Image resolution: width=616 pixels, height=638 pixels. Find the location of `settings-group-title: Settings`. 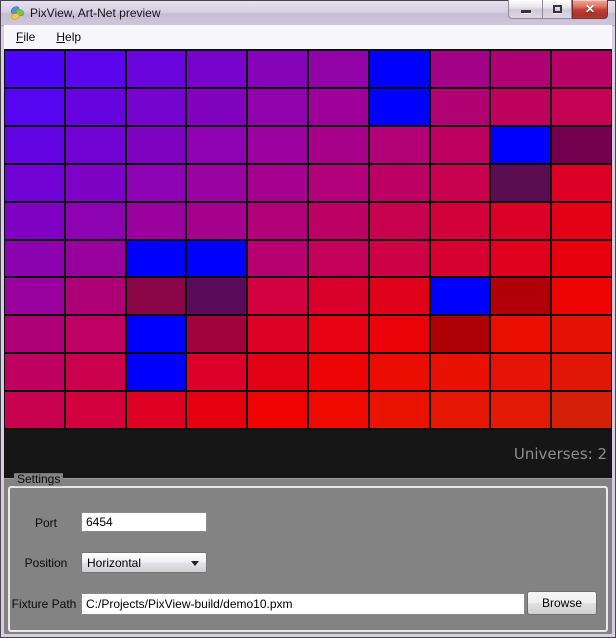

settings-group-title: Settings is located at coordinates (39, 480).